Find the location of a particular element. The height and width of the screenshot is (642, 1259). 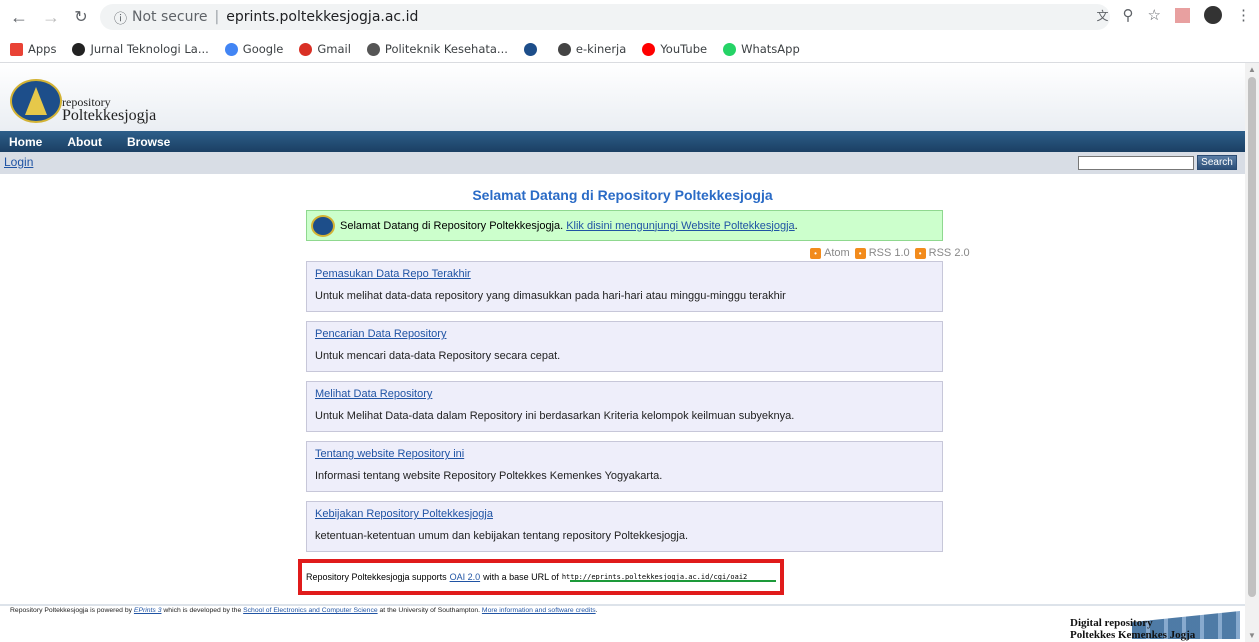

bookmark-item: Gmail is located at coordinates (325, 49).